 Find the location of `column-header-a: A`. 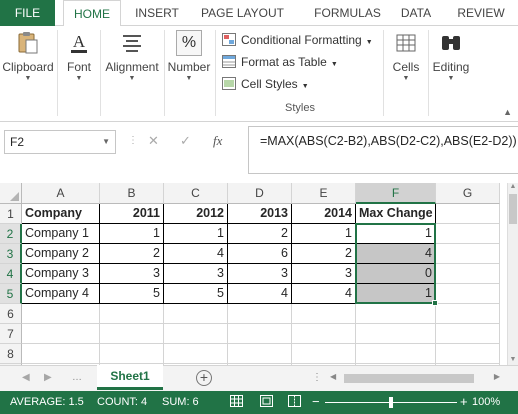

column-header-a: A is located at coordinates (61, 193).